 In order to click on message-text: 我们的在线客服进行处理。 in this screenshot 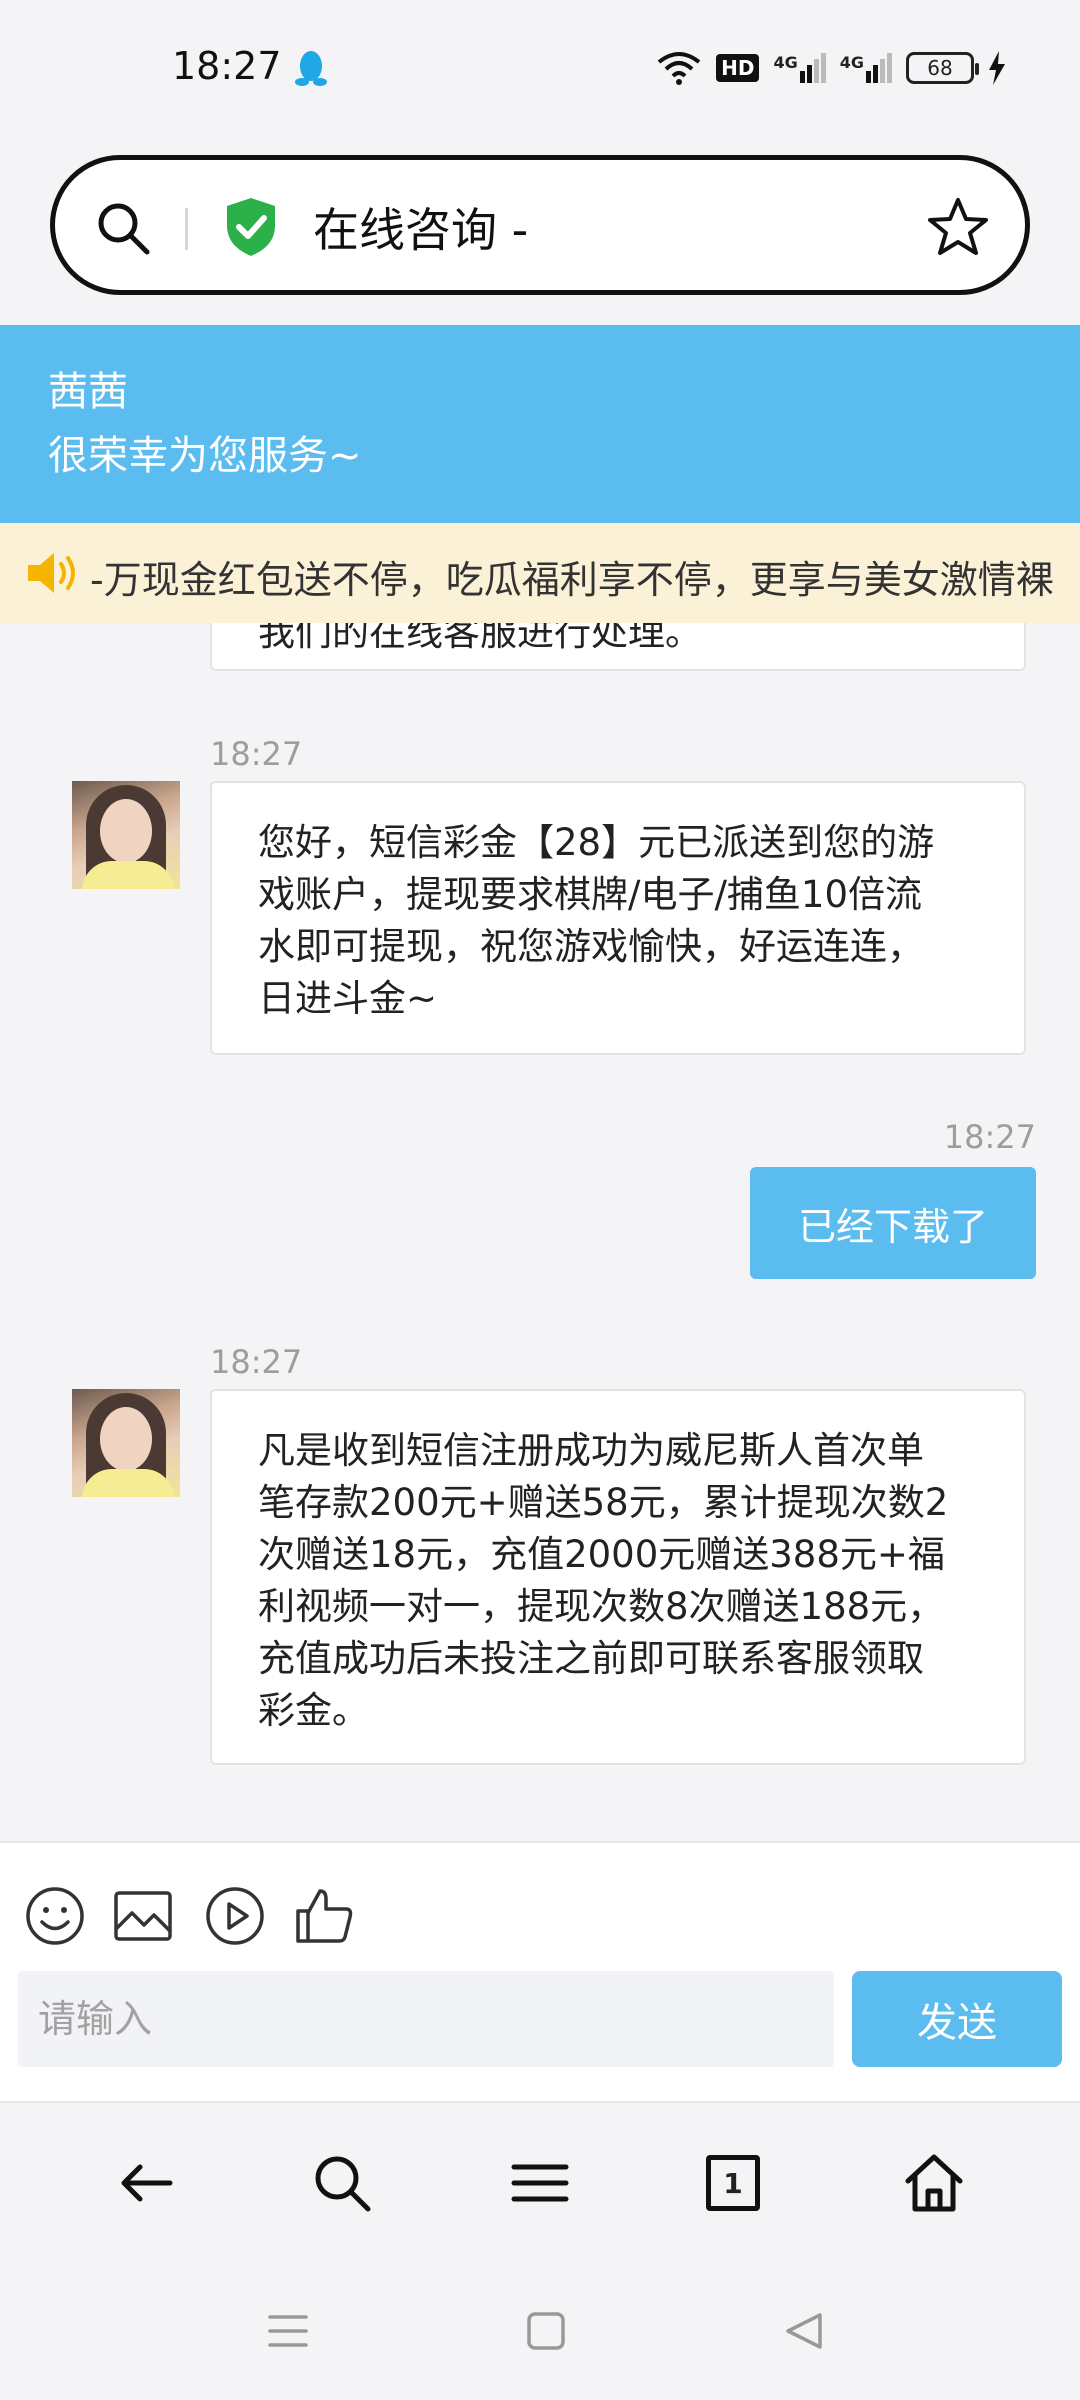, I will do `click(480, 638)`.